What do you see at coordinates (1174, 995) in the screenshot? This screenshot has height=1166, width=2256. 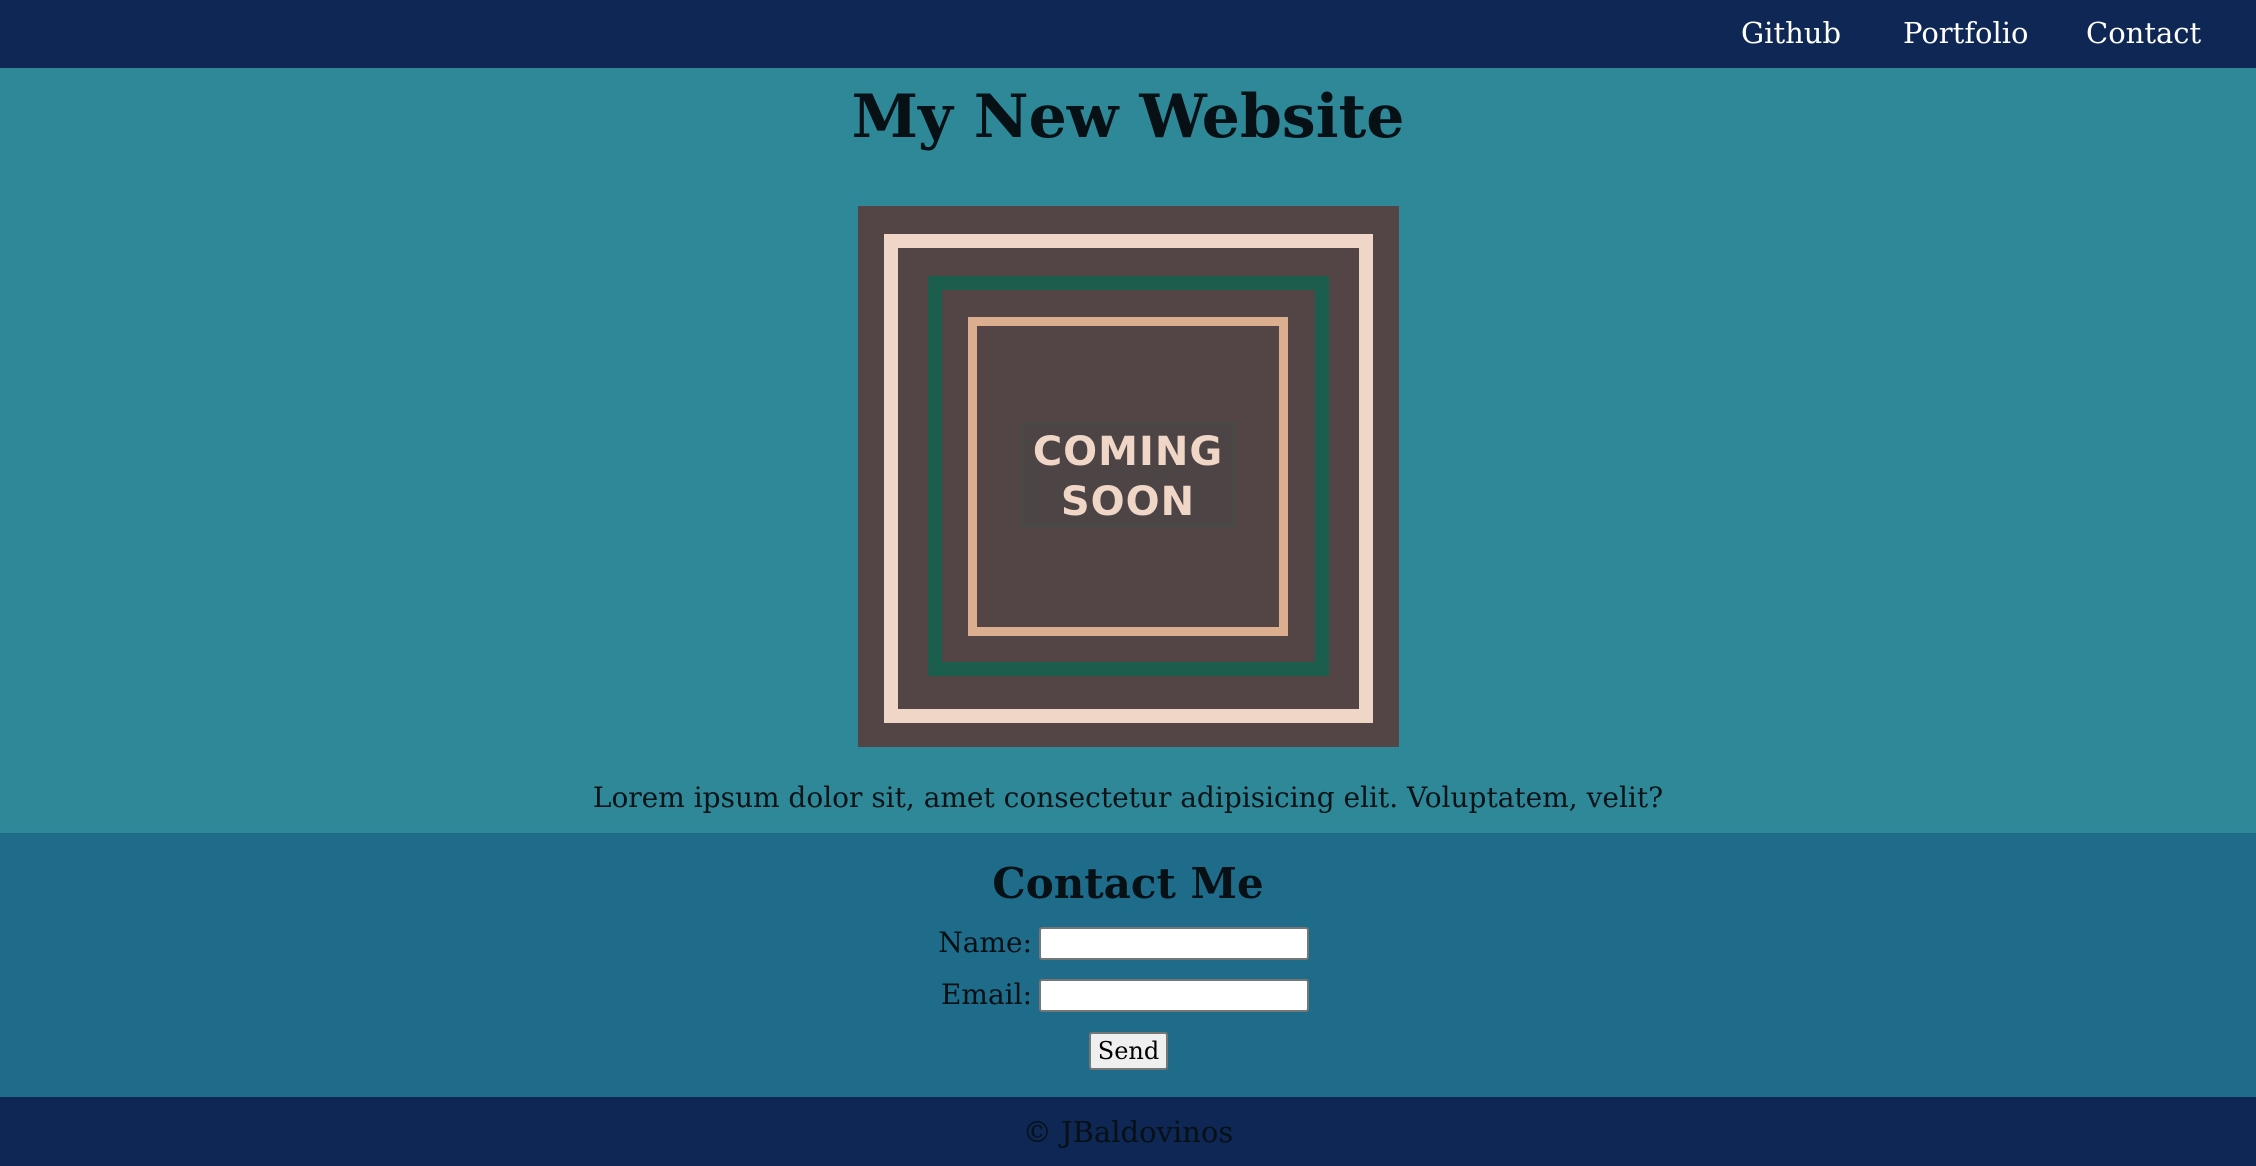 I see `email-input` at bounding box center [1174, 995].